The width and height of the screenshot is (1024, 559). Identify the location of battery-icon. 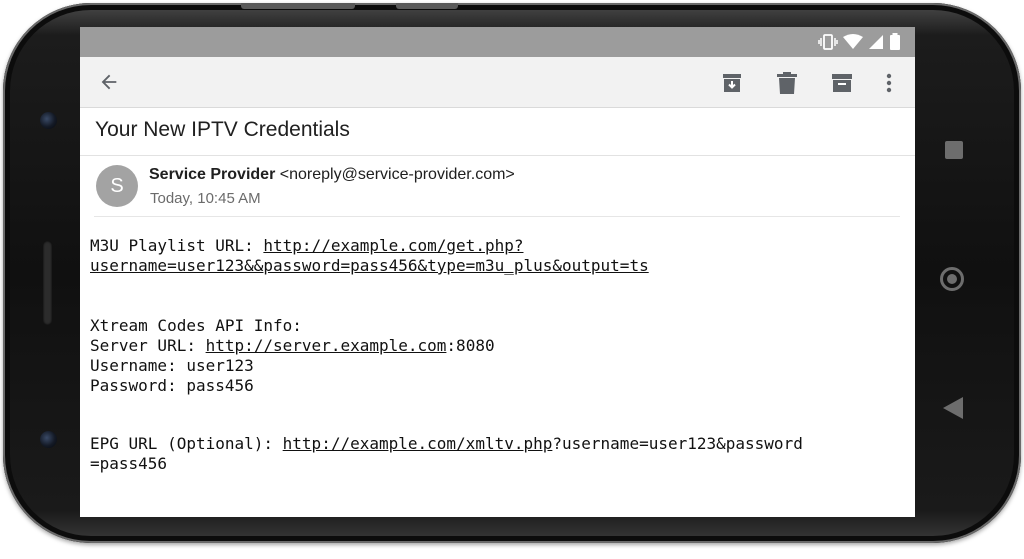
(895, 41).